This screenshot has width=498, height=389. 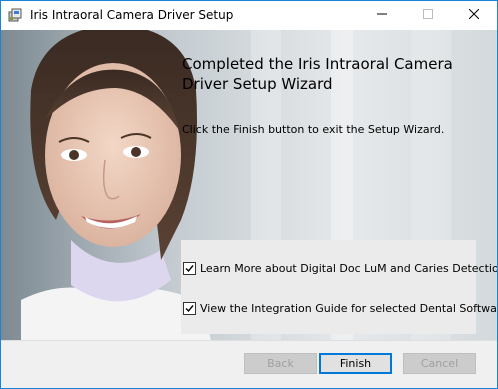 What do you see at coordinates (439, 363) in the screenshot?
I see `cancel-button: Cancel` at bounding box center [439, 363].